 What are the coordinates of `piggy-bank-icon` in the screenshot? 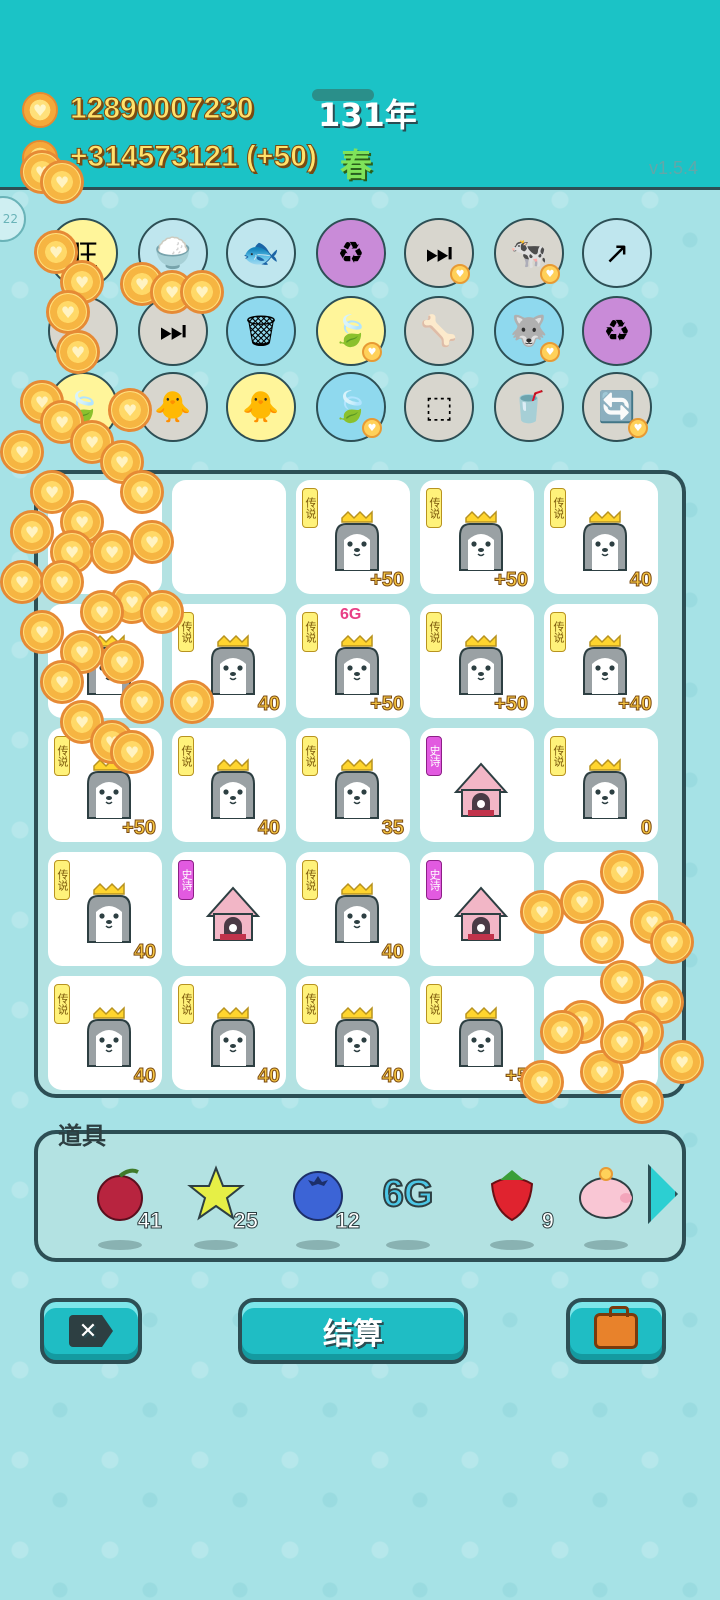 It's located at (606, 1194).